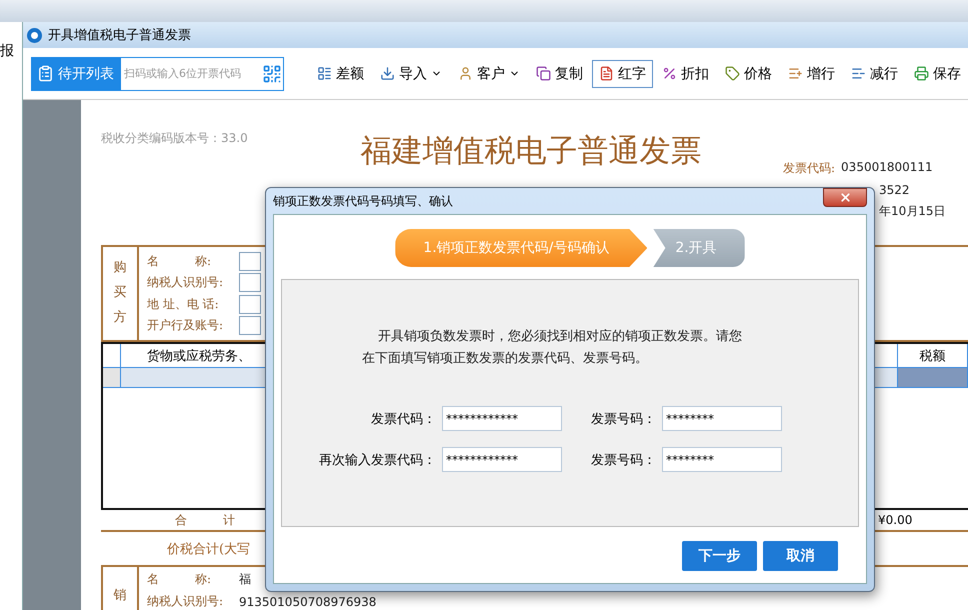 The width and height of the screenshot is (968, 610). What do you see at coordinates (245, 579) in the screenshot?
I see `field-value: 福` at bounding box center [245, 579].